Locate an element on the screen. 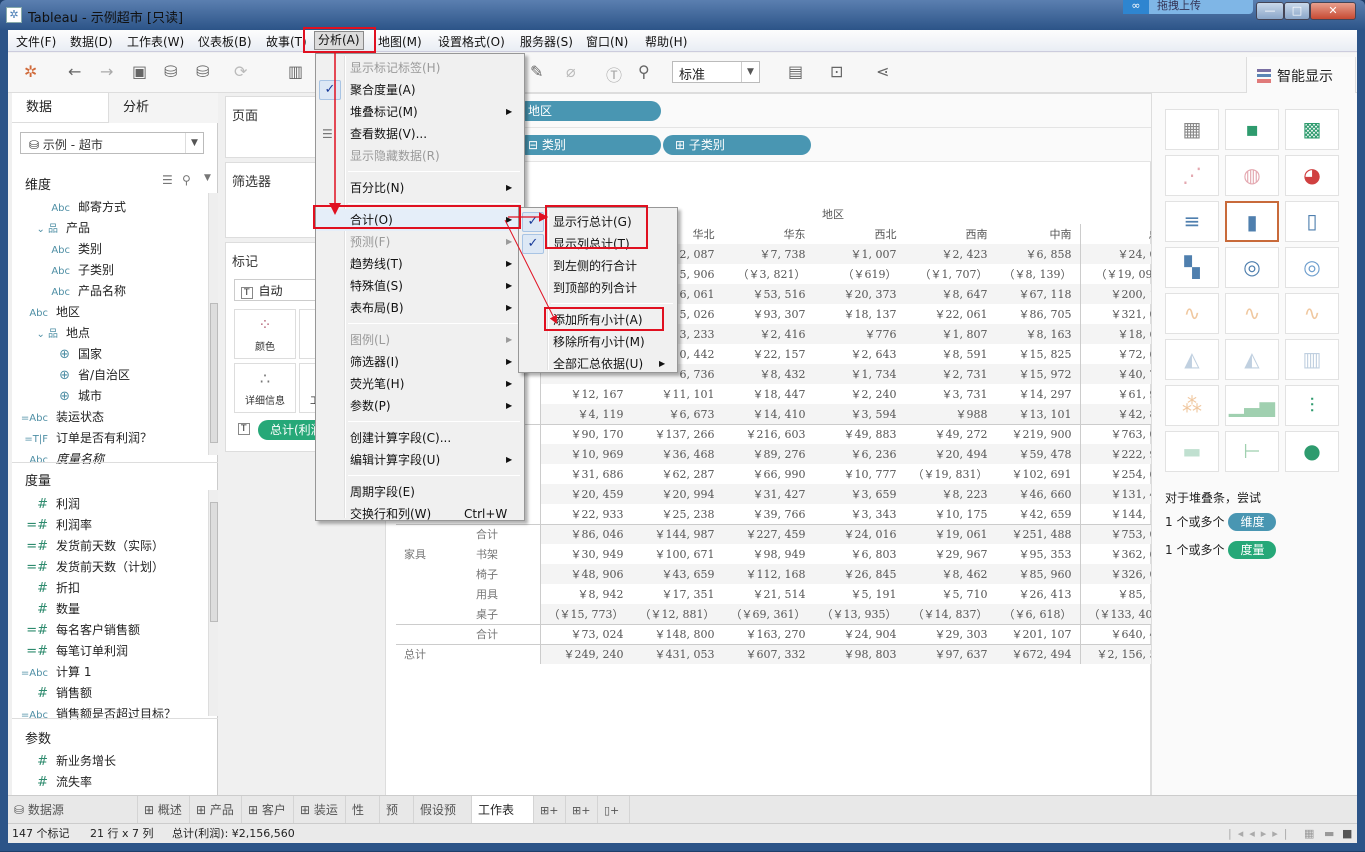 The width and height of the screenshot is (1365, 852). value-cell: ￥6, 803 is located at coordinates (859, 554).